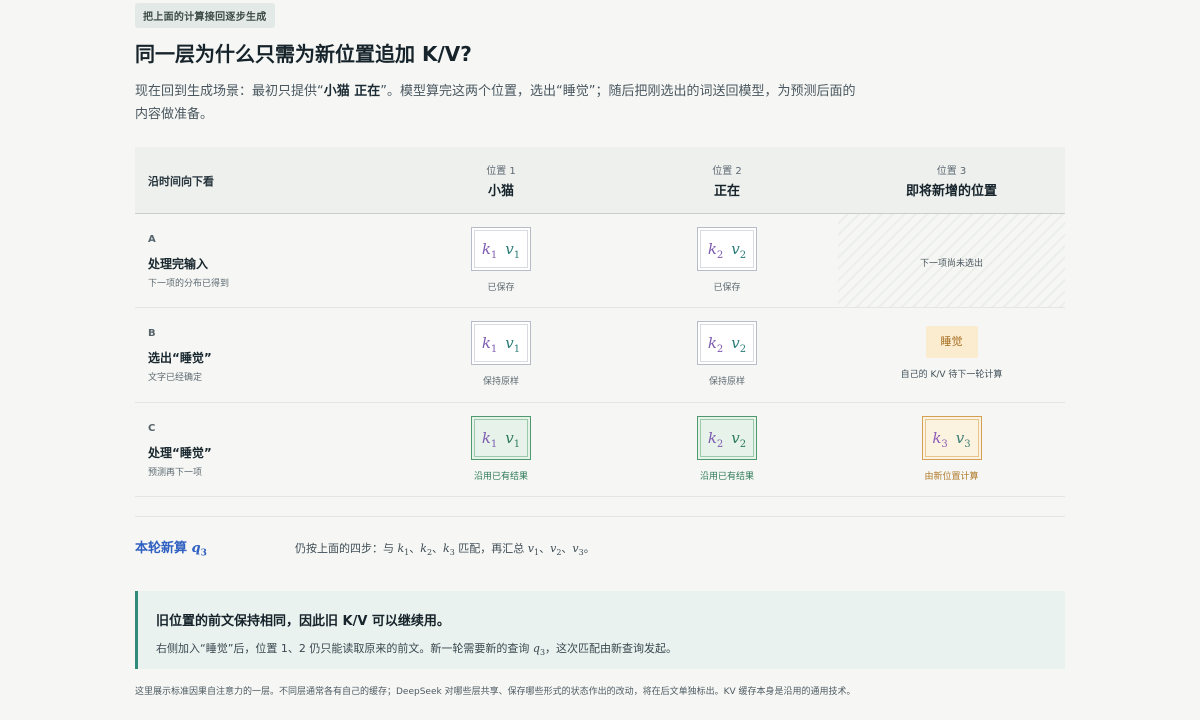 The height and width of the screenshot is (720, 1200). Describe the element at coordinates (727, 180) in the screenshot. I see `column-header-2: 位置 2 正在` at that location.